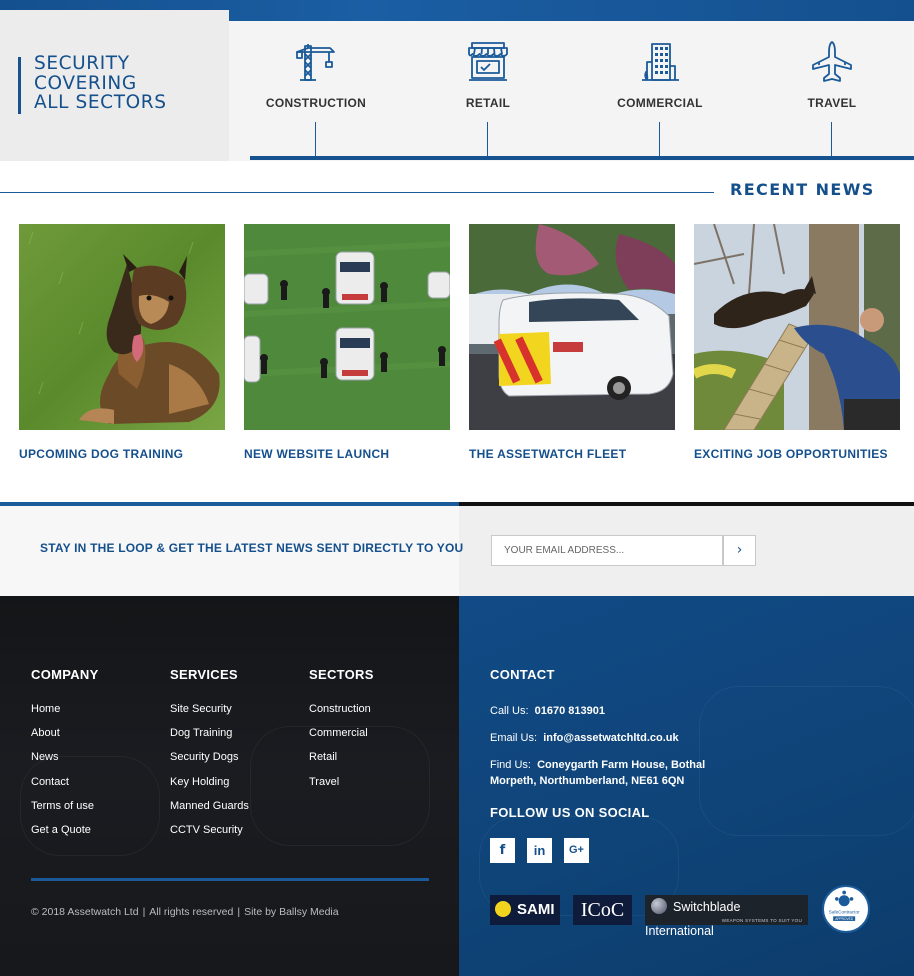 This screenshot has width=914, height=976. I want to click on footer-link-manned-guards: Manned Guards, so click(209, 812).